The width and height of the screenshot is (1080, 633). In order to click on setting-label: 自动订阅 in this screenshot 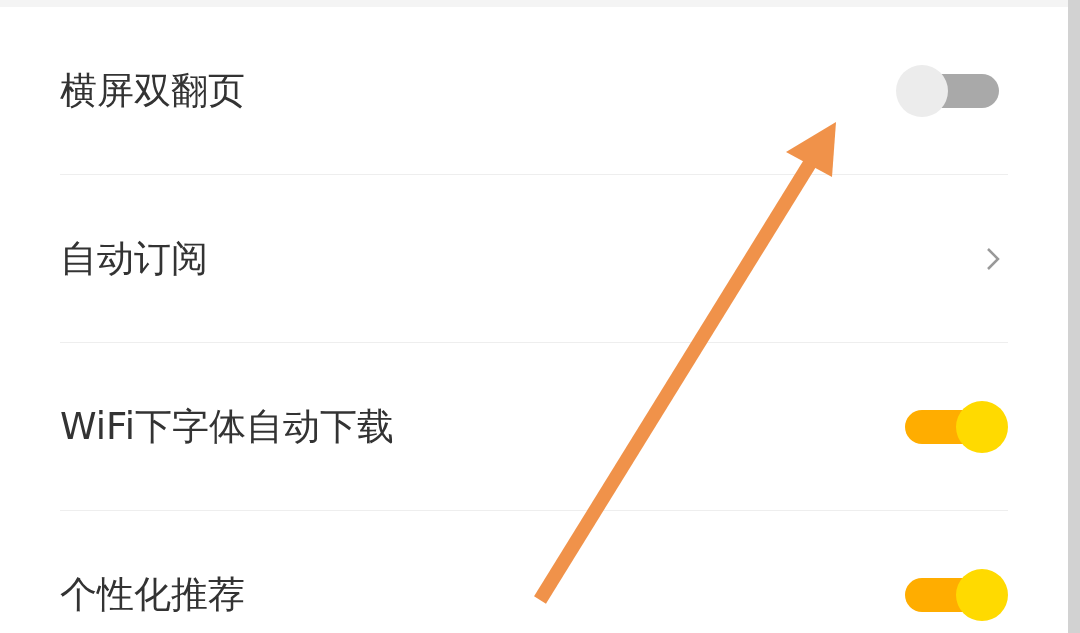, I will do `click(134, 258)`.